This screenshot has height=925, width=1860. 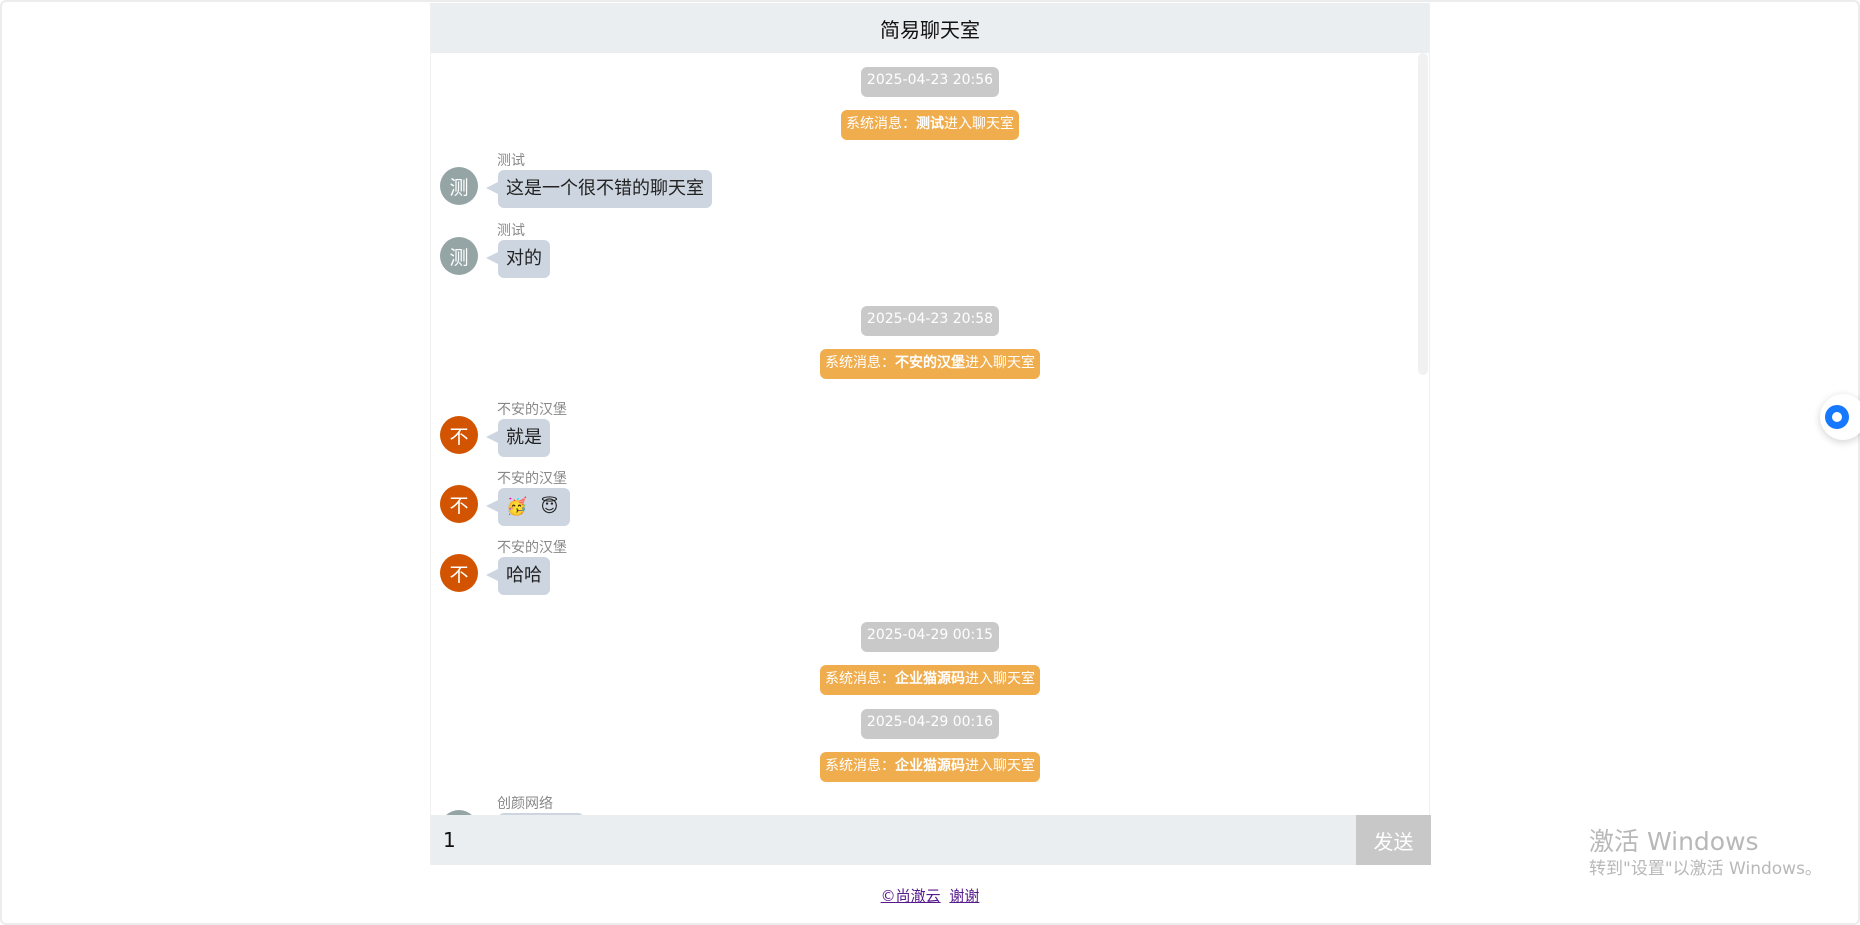 I want to click on list-item: 不 不安的汉堡 就是, so click(x=930, y=435).